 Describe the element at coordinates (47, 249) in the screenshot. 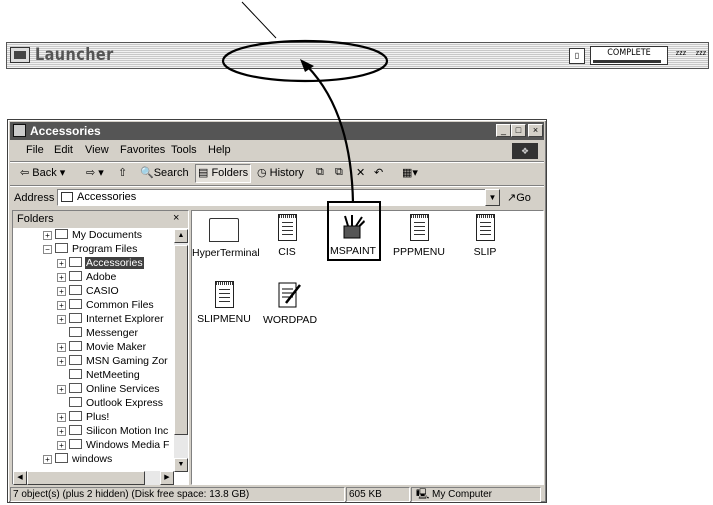

I see `tree-expander-icon: −` at that location.